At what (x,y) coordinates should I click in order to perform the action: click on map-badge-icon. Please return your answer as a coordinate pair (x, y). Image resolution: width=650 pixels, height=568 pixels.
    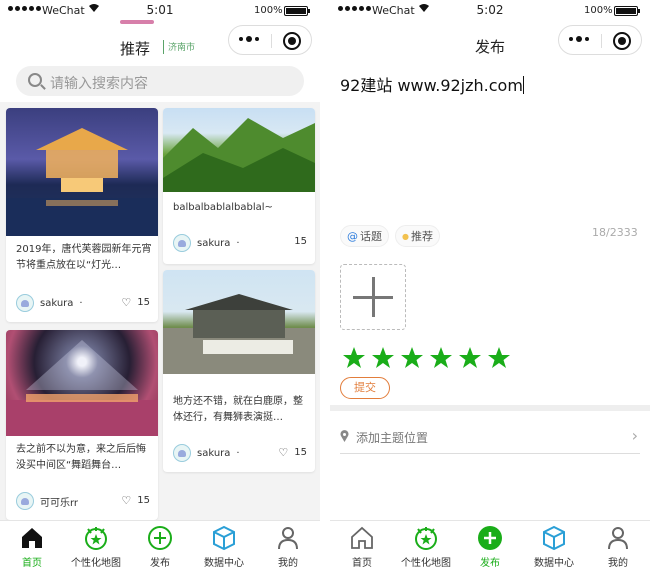
    Looking at the image, I should click on (426, 538).